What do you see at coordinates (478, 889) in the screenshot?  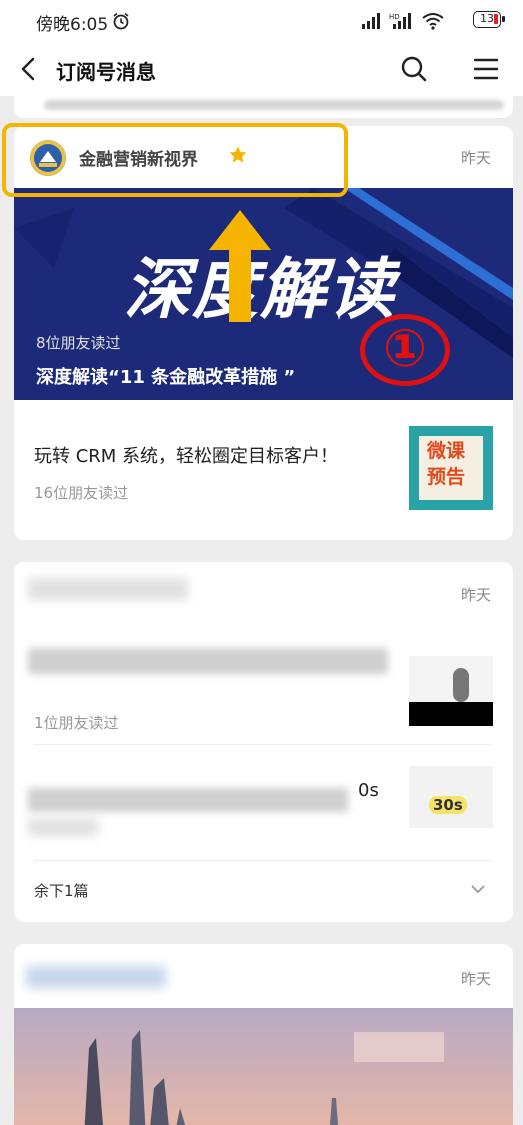 I see `chevron-down-icon` at bounding box center [478, 889].